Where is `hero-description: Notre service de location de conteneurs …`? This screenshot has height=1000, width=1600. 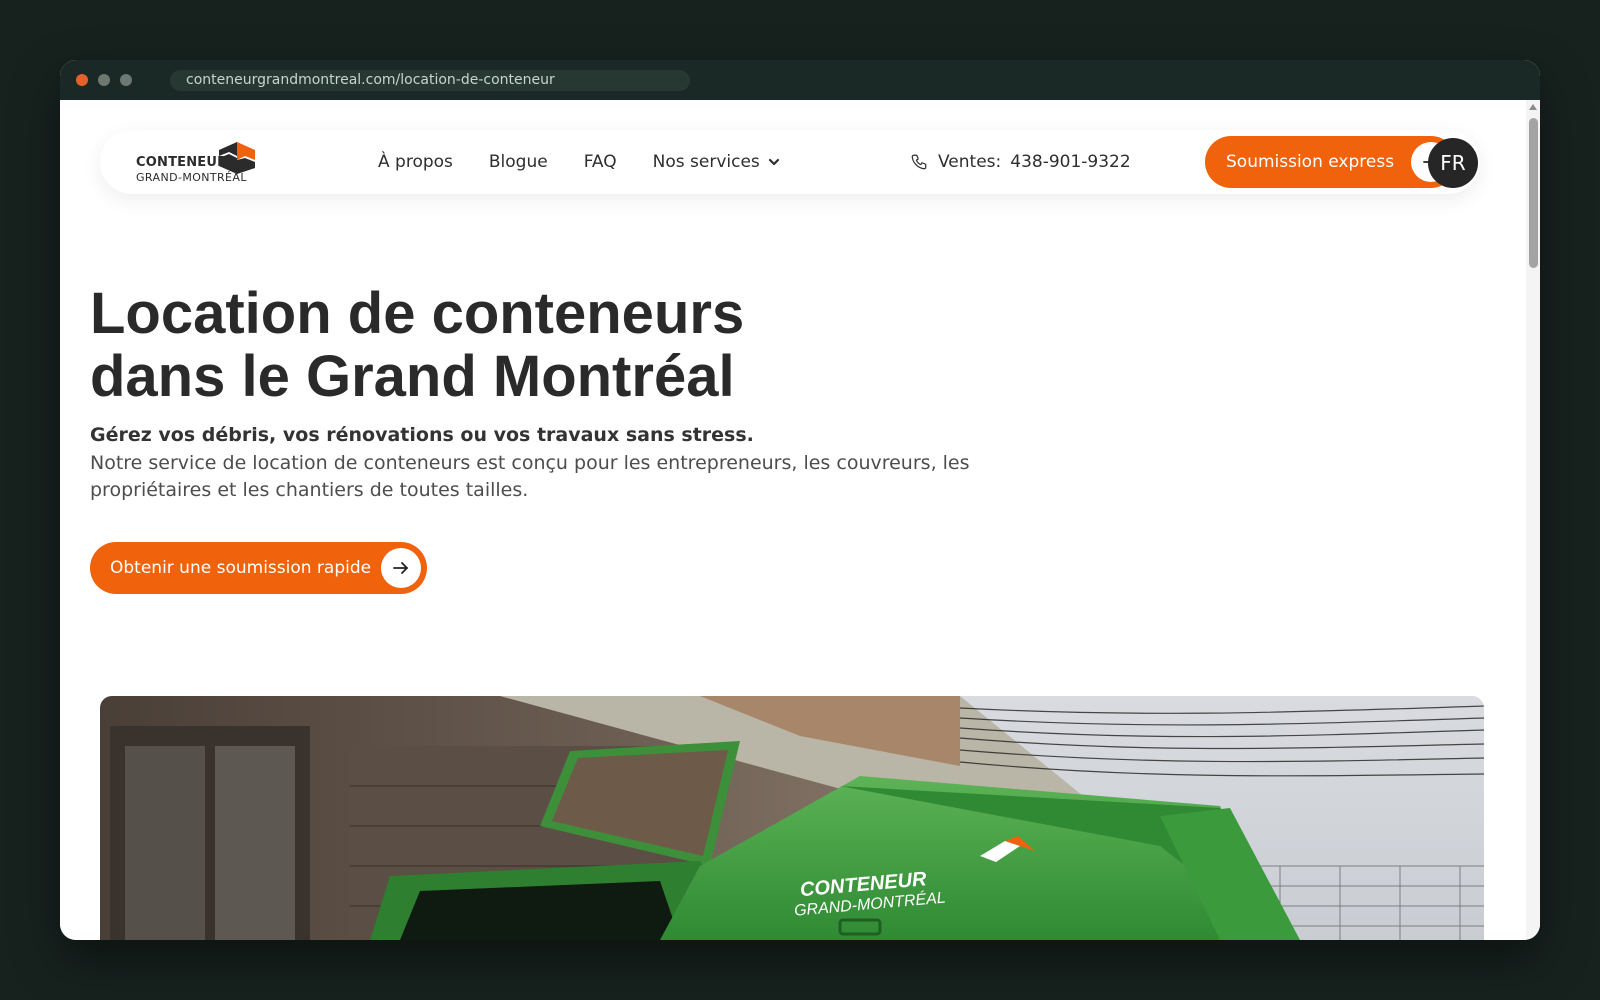 hero-description: Notre service de location de conteneurs … is located at coordinates (530, 476).